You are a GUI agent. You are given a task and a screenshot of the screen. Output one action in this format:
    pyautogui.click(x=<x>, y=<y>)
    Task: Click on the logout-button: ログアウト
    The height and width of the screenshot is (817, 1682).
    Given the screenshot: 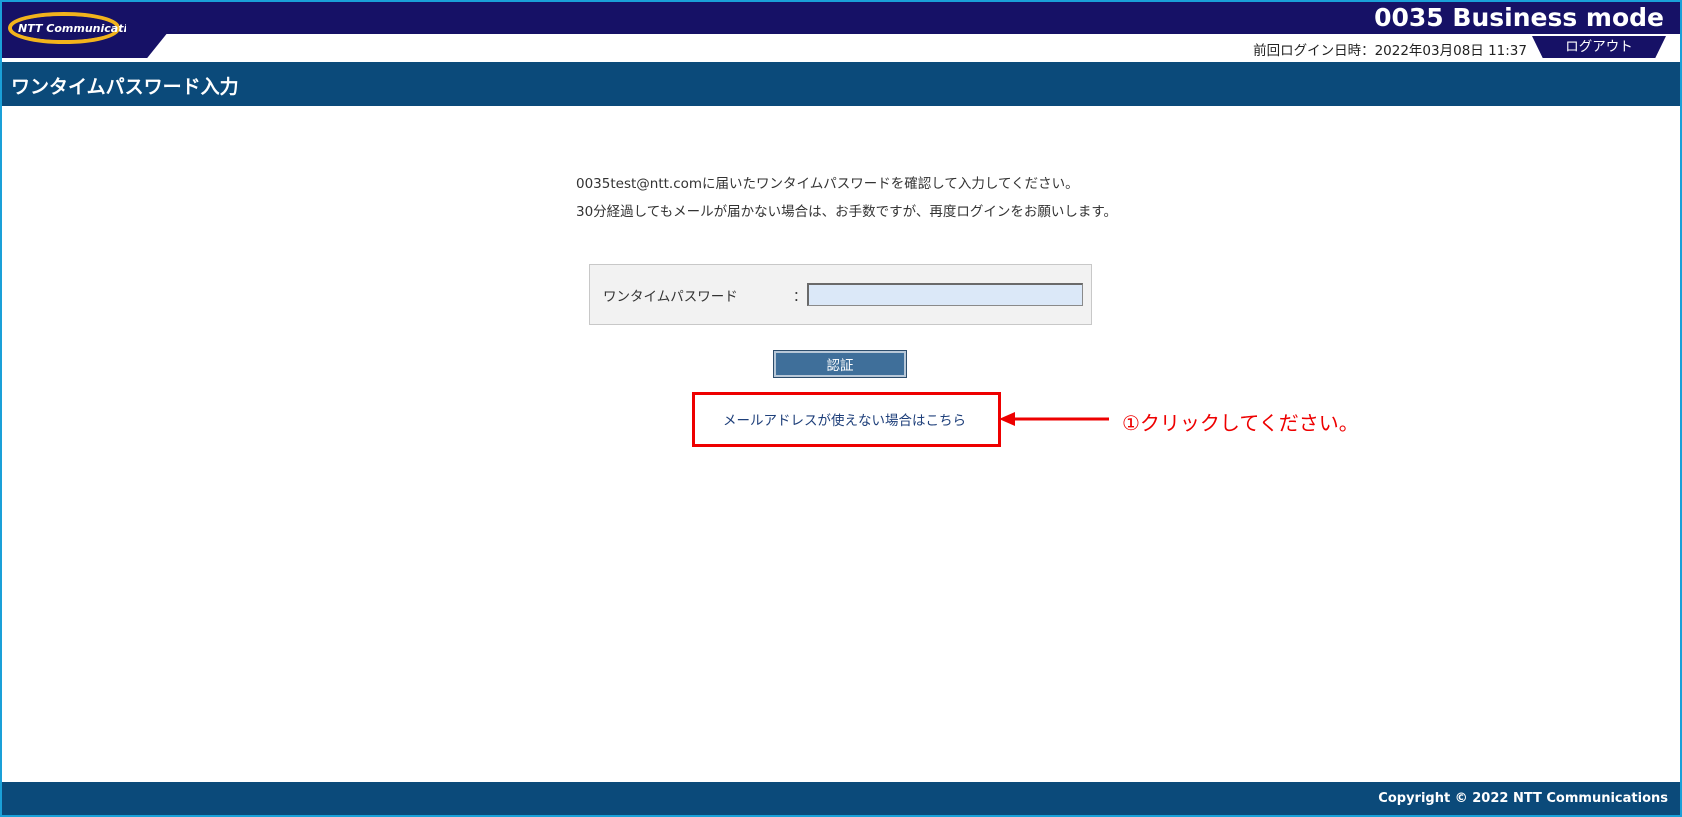 What is the action you would take?
    pyautogui.click(x=1599, y=47)
    